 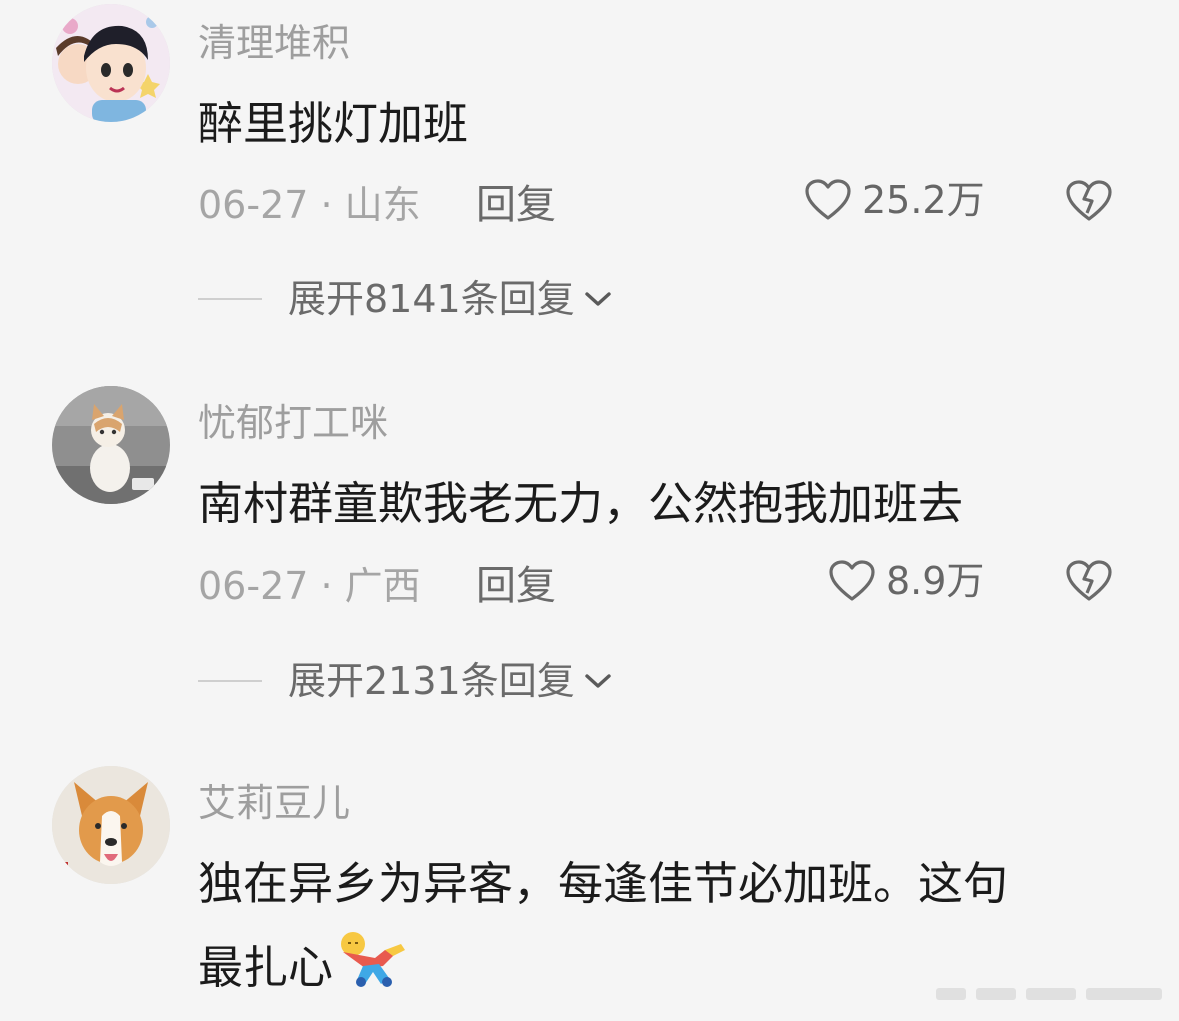 I want to click on comment-text: 醉里挑灯加班, so click(x=333, y=123).